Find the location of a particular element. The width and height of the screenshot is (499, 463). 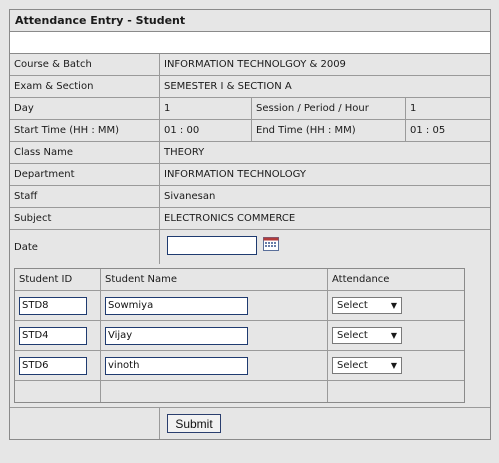

table-row: STD4 Vijay Select ▼ is located at coordinates (239, 336).